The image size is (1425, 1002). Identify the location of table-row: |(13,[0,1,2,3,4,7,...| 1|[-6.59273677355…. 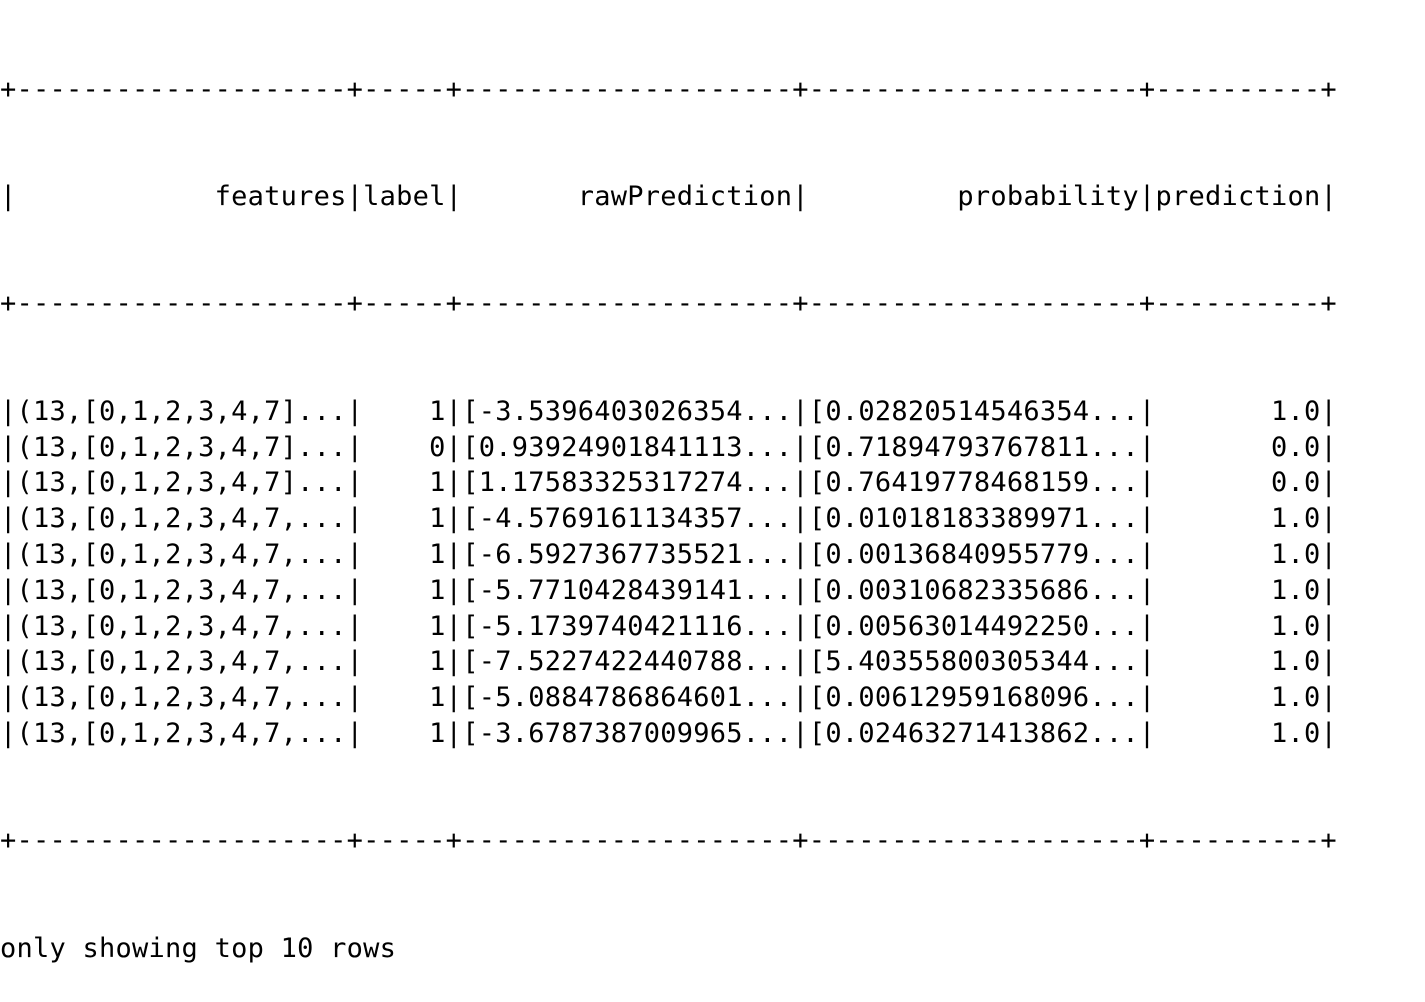
(668, 555).